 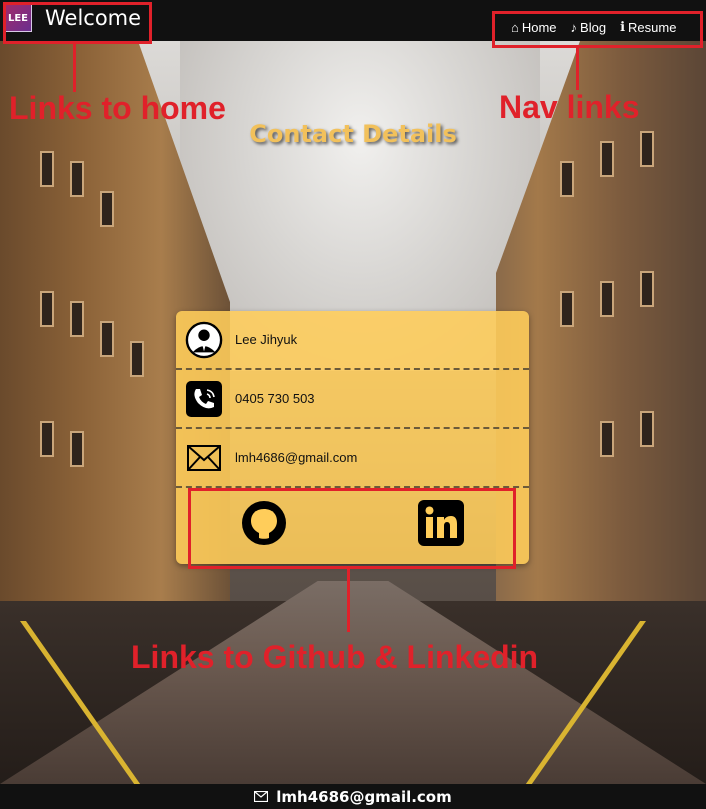 I want to click on nav-annotation-box, so click(x=597, y=29).